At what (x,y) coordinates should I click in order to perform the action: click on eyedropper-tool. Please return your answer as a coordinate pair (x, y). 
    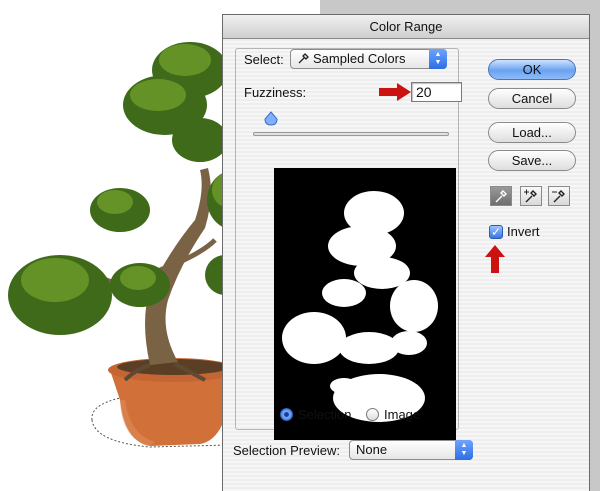
    Looking at the image, I should click on (501, 196).